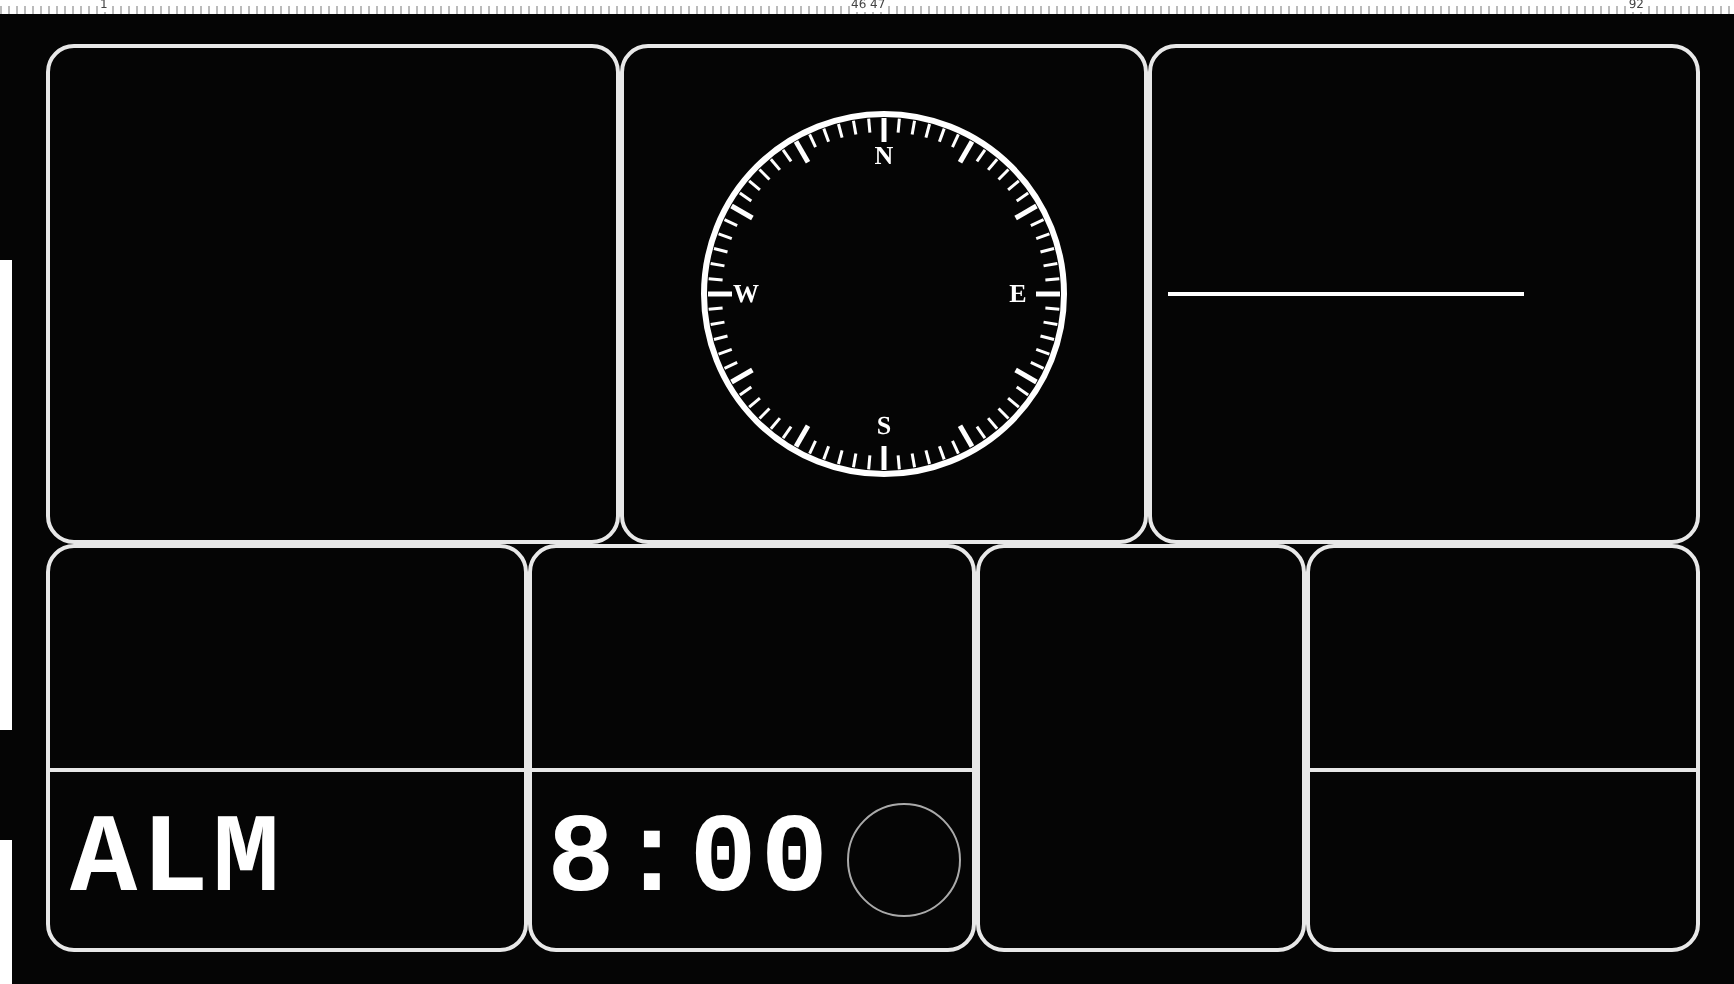 This screenshot has height=984, width=1734. I want to click on alarm-time: 8:00, so click(689, 860).